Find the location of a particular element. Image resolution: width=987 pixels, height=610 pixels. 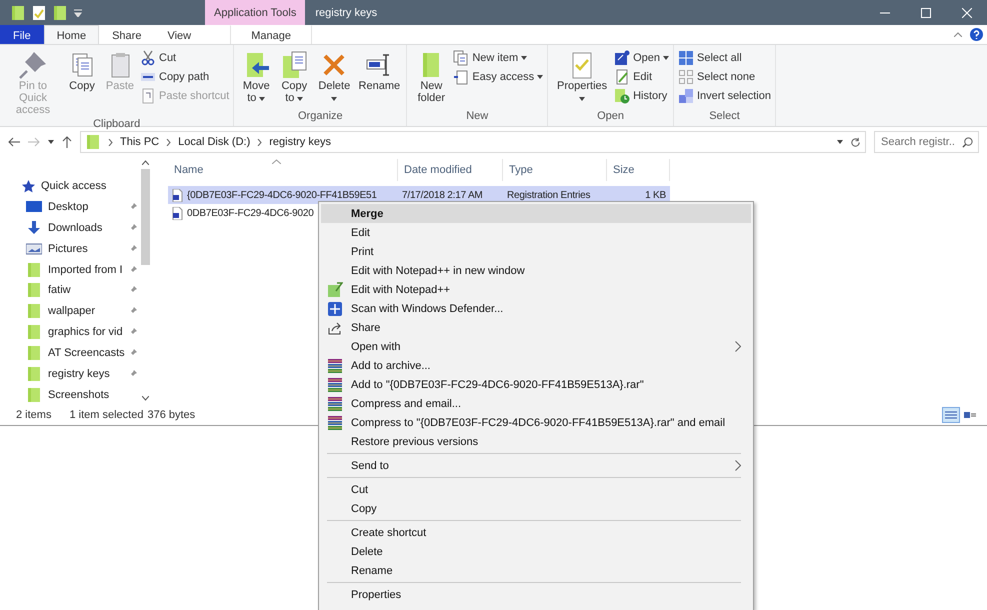

group-label: Select is located at coordinates (724, 117).